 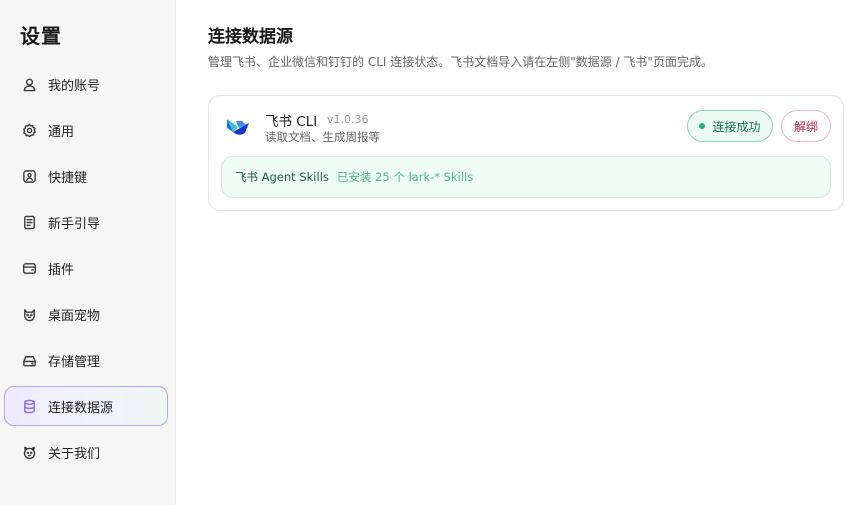 What do you see at coordinates (291, 122) in the screenshot?
I see `cli-name: 飞书 CLI` at bounding box center [291, 122].